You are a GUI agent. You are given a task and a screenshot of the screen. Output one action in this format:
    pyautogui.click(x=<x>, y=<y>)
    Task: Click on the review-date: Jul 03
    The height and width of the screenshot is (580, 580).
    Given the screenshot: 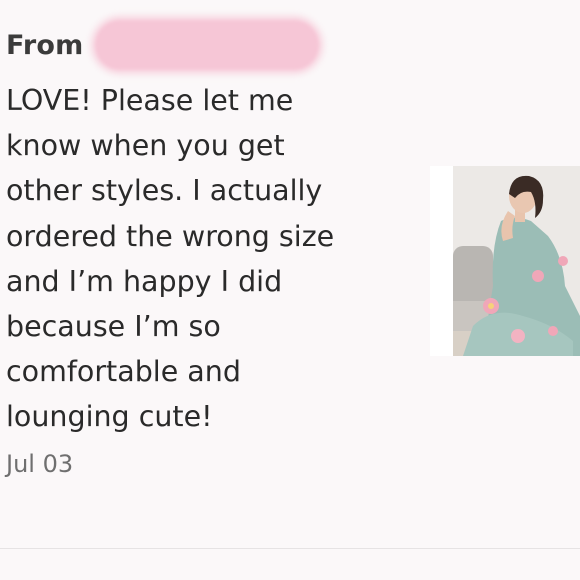 What is the action you would take?
    pyautogui.click(x=40, y=464)
    